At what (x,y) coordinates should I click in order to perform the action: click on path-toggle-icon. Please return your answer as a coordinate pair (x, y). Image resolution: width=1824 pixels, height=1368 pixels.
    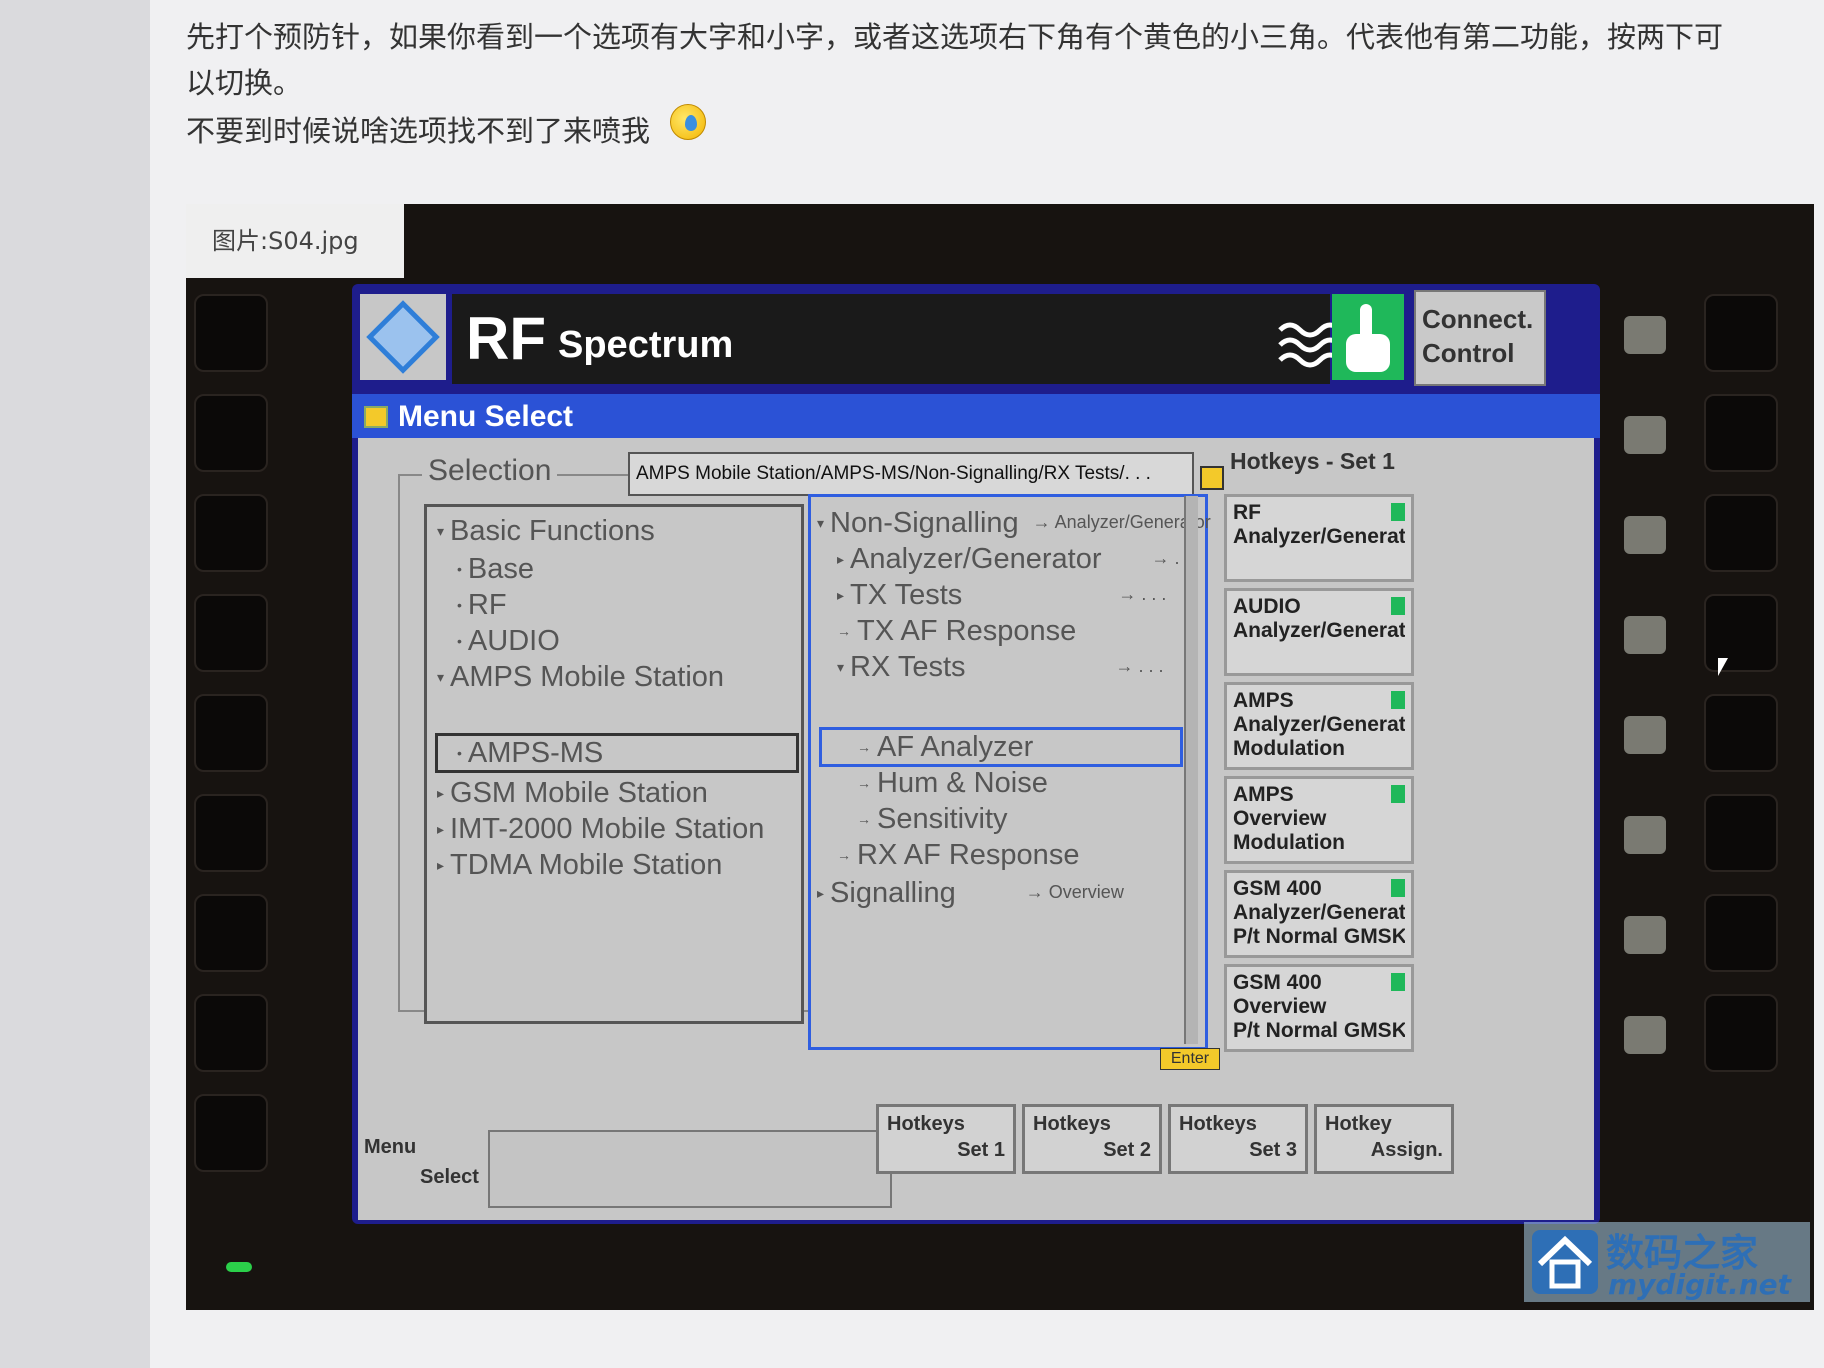
    Looking at the image, I should click on (1212, 478).